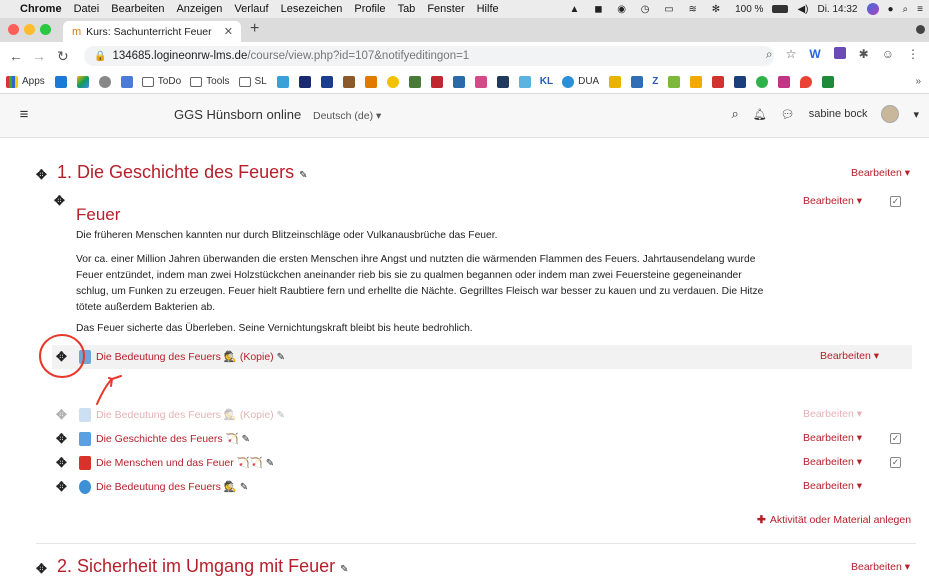 Image resolution: width=929 pixels, height=588 pixels. I want to click on book-icon, so click(85, 463).